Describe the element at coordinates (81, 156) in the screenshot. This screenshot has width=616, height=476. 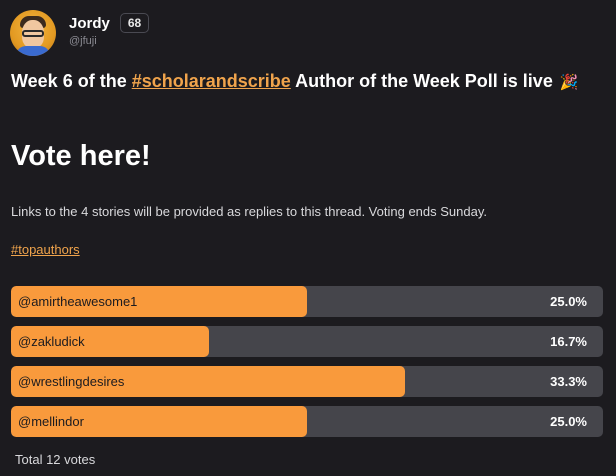
I see `post-heading: Vote here!` at that location.